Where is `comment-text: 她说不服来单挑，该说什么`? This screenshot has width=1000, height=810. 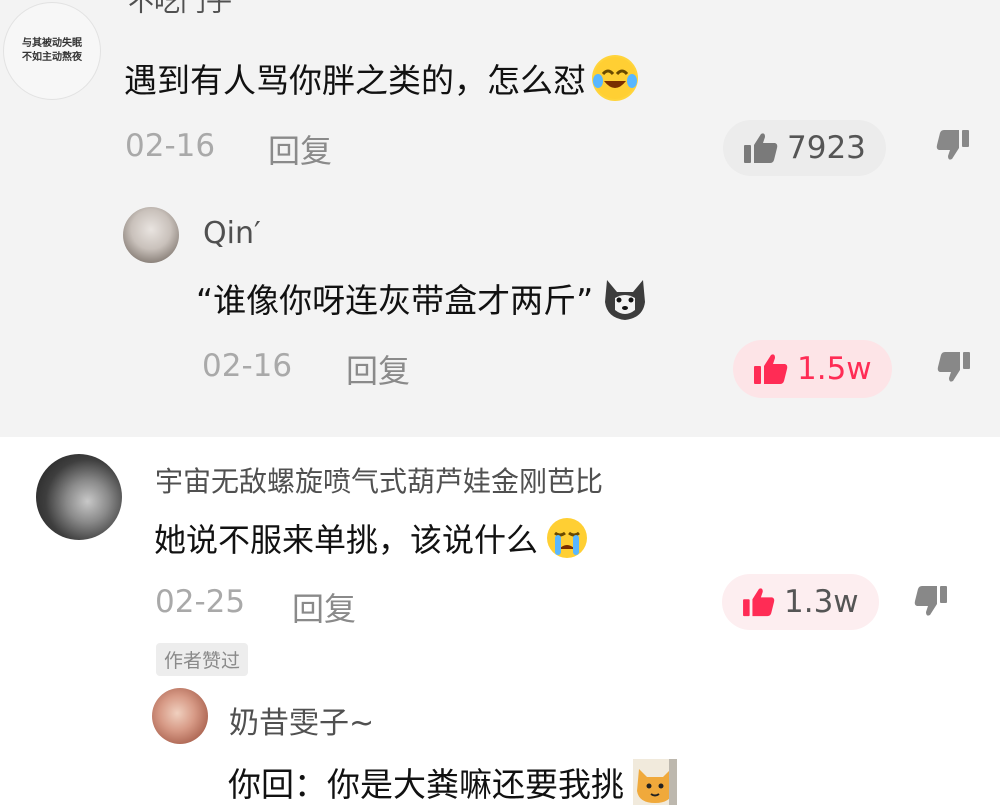 comment-text: 她说不服来单挑，该说什么 is located at coordinates (372, 538).